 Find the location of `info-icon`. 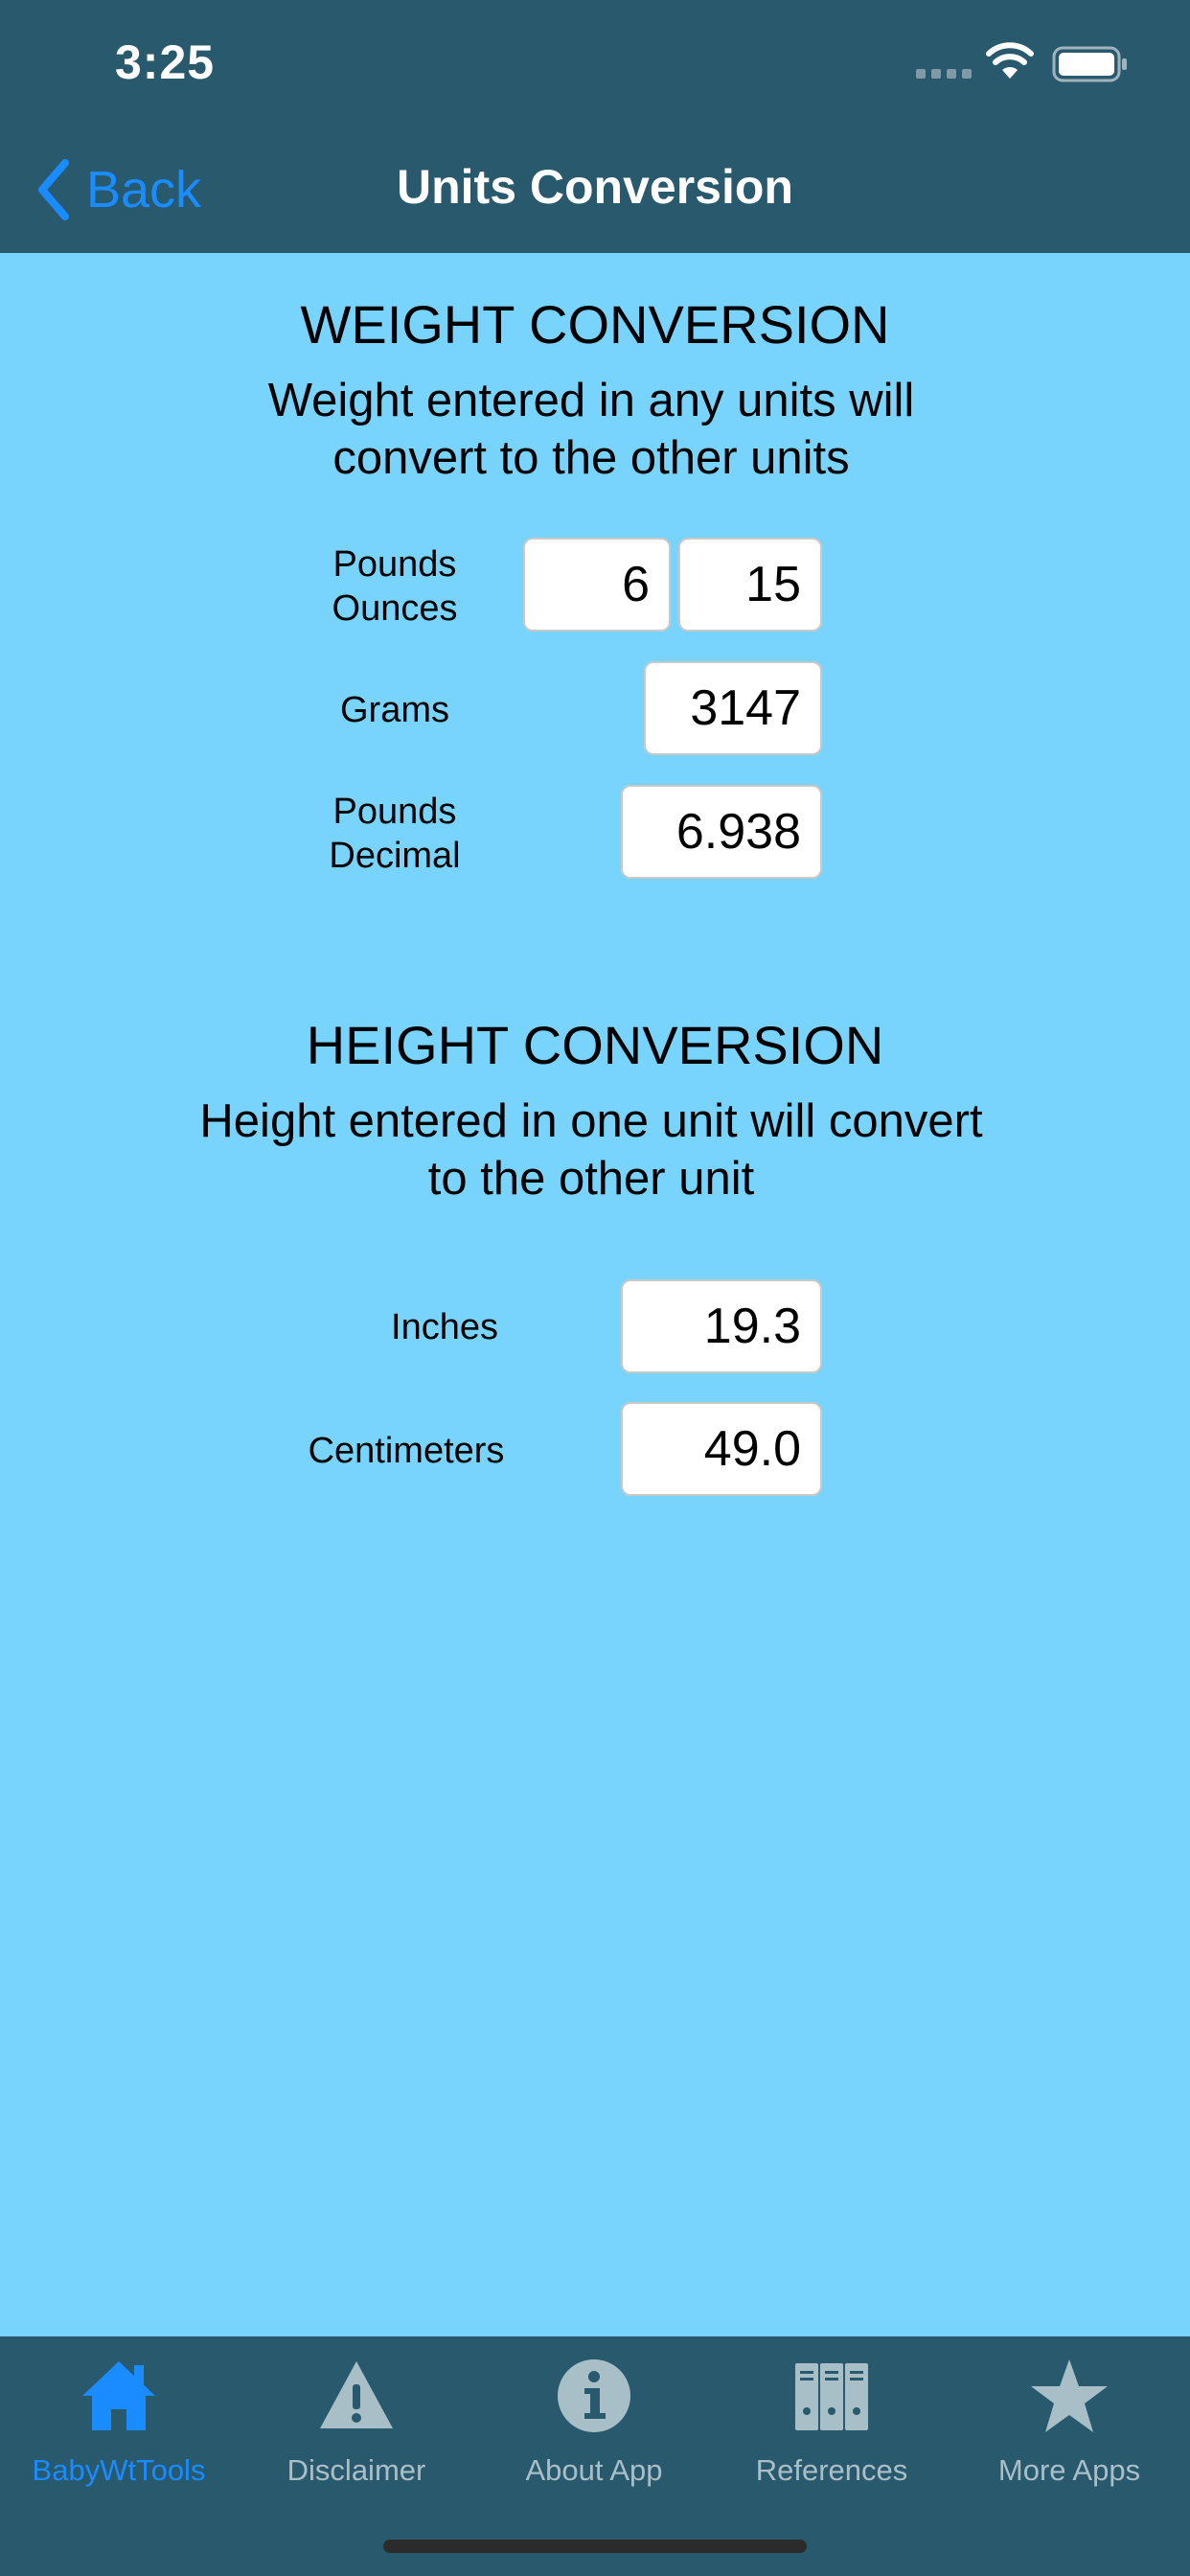

info-icon is located at coordinates (594, 2395).